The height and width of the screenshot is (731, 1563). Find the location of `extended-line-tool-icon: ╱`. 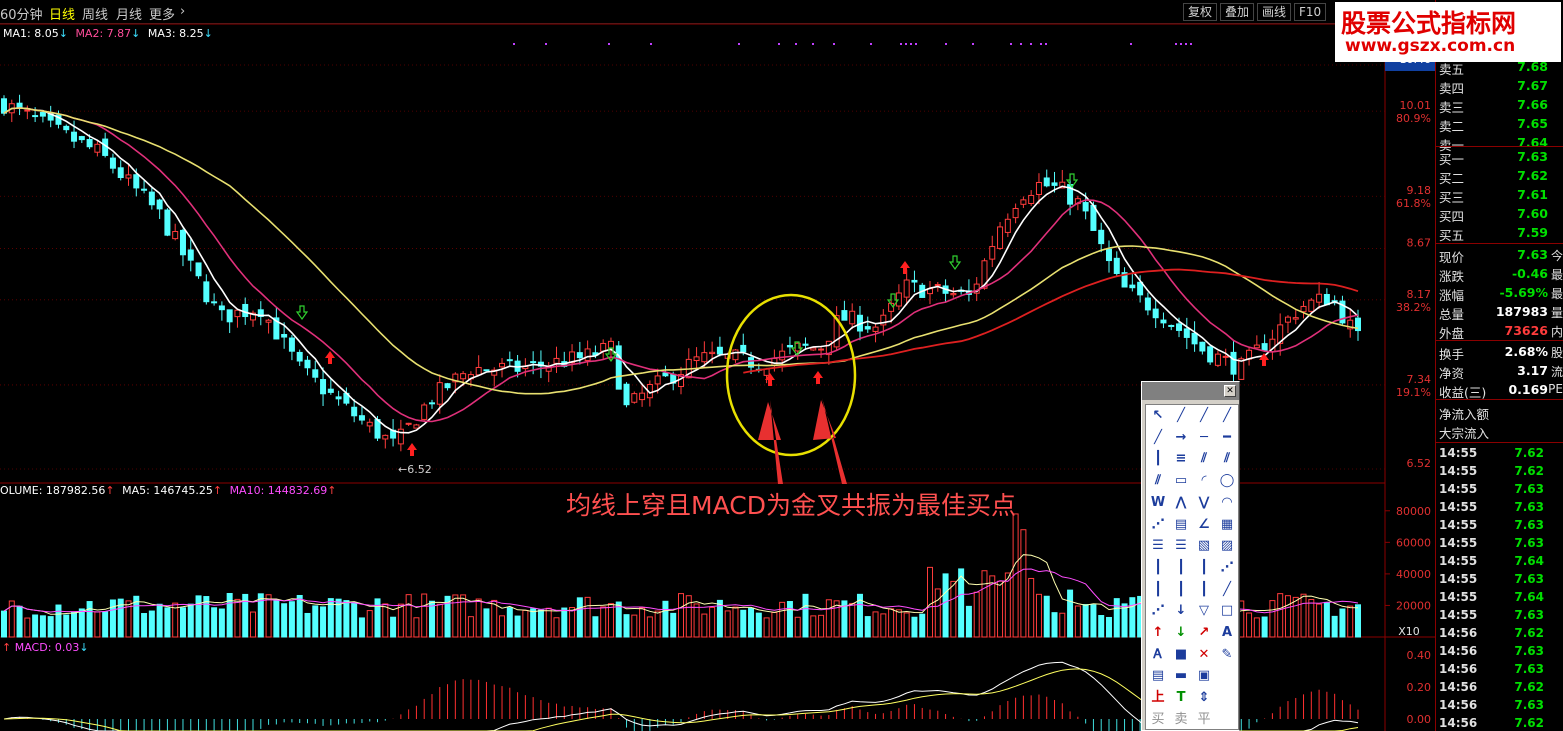

extended-line-tool-icon: ╱ is located at coordinates (1227, 416).